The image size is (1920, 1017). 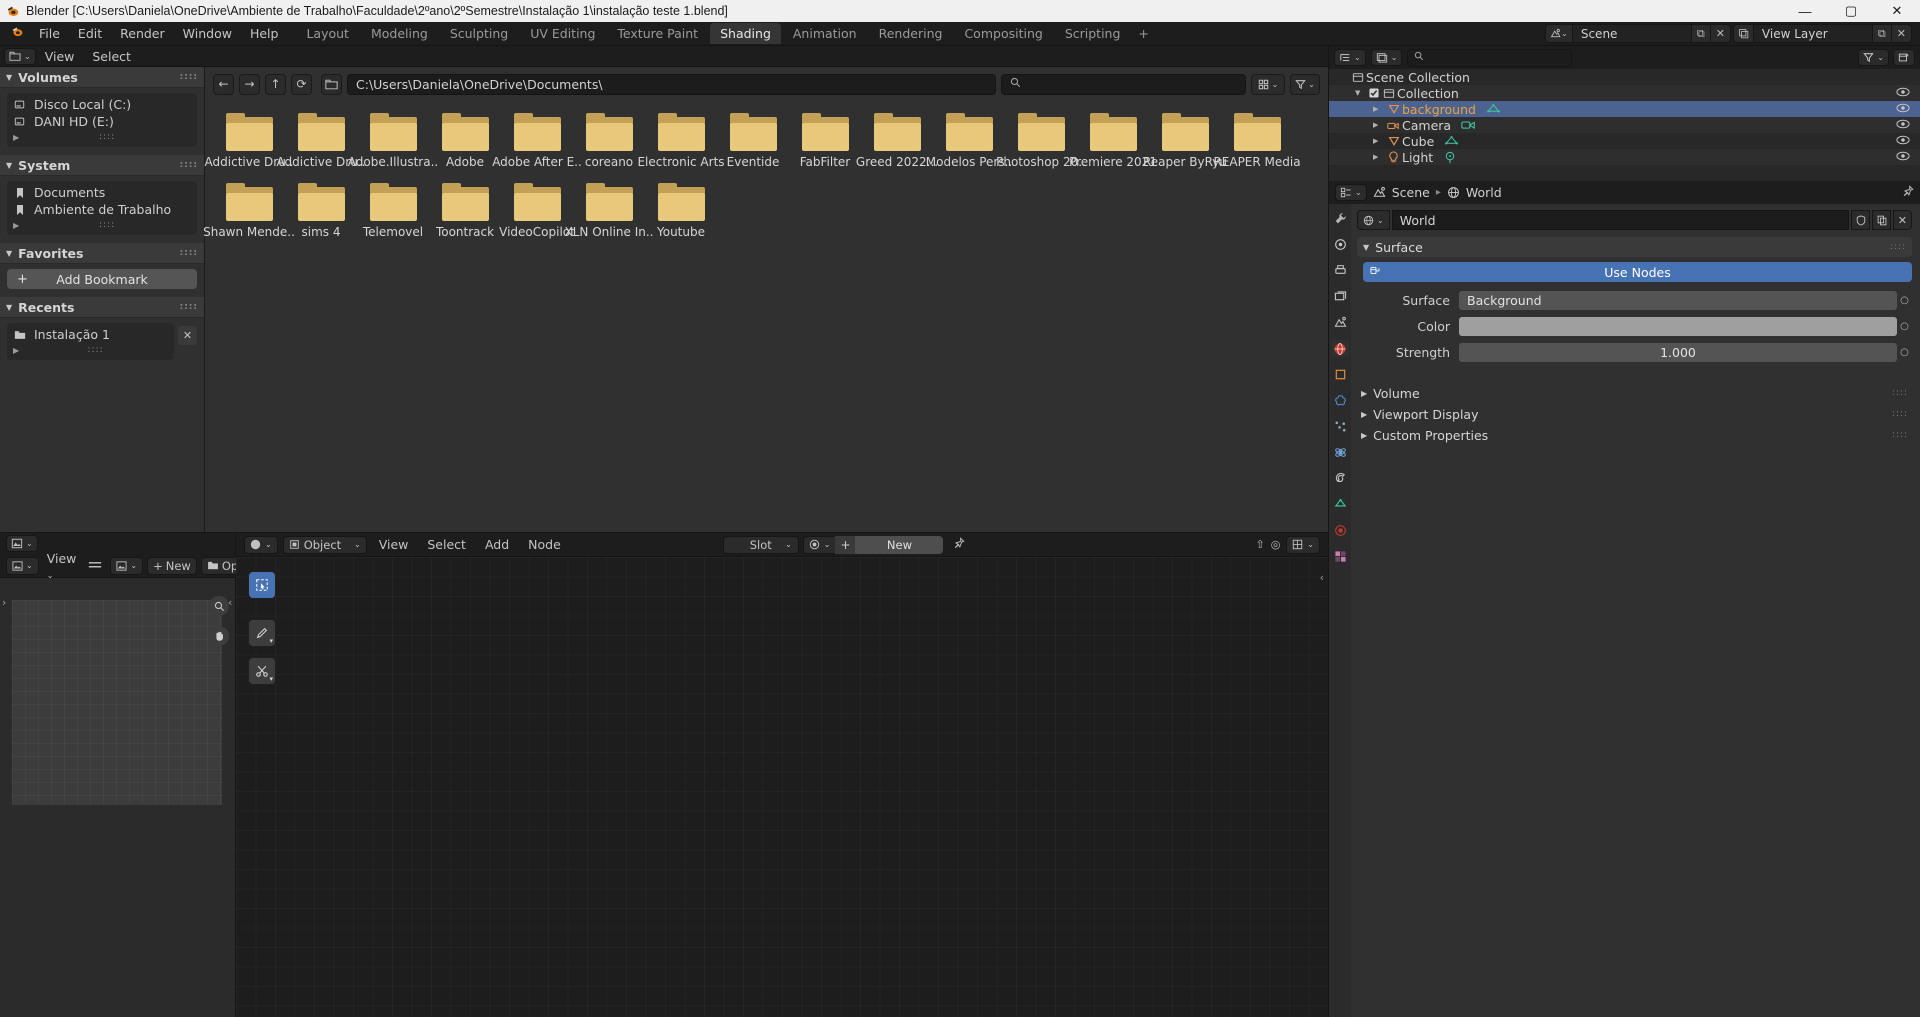 I want to click on favorites-panel-header: ▼ Favorites ::::, so click(x=102, y=253).